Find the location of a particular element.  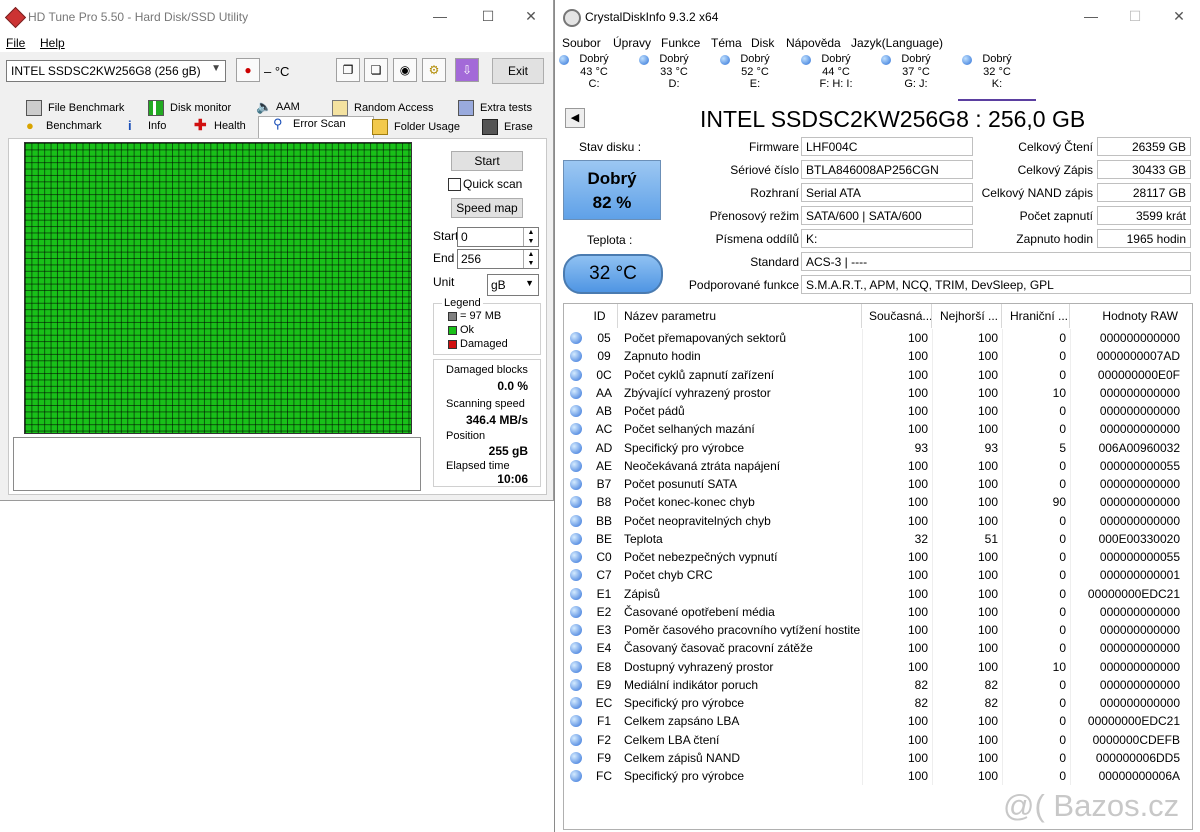

menu-disk: Disk is located at coordinates (762, 43).